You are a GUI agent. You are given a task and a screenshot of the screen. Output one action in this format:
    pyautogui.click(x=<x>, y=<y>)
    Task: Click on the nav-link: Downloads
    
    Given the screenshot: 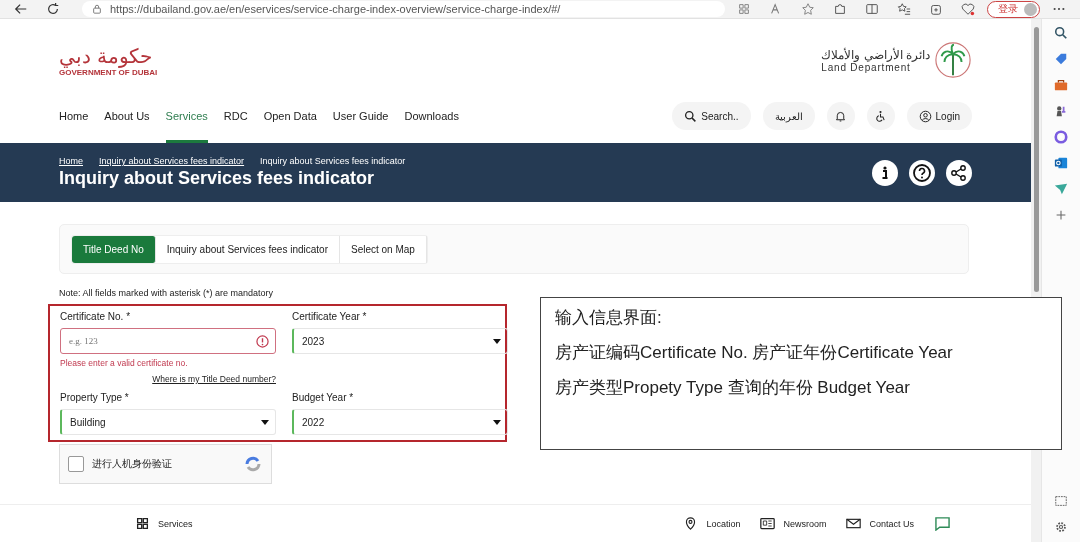 What is the action you would take?
    pyautogui.click(x=431, y=116)
    